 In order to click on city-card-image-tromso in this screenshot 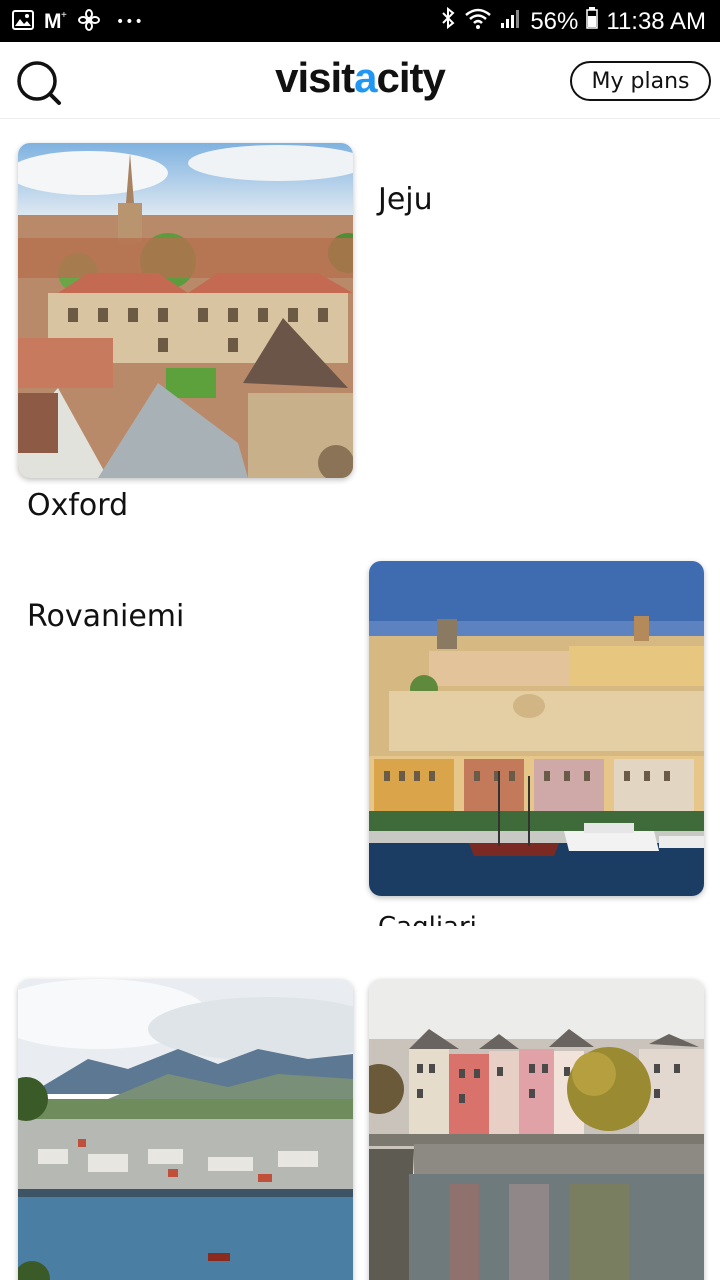, I will do `click(185, 1129)`.